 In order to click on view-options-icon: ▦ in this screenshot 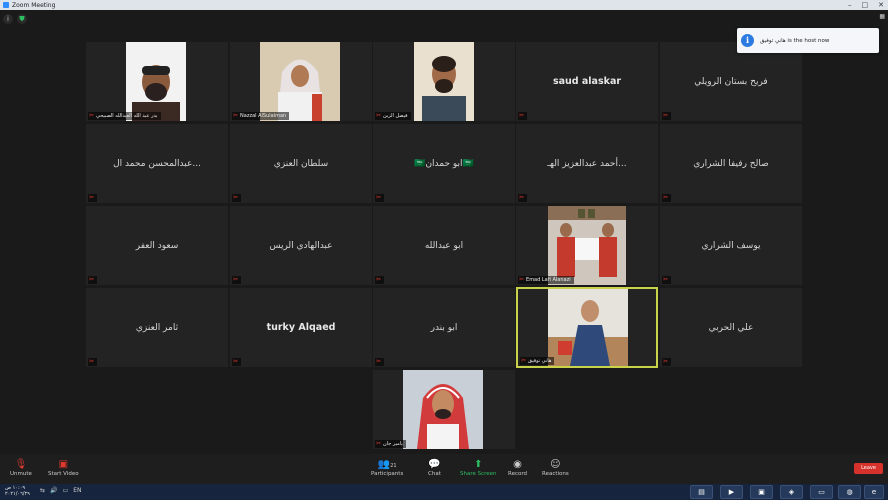, I will do `click(882, 16)`.